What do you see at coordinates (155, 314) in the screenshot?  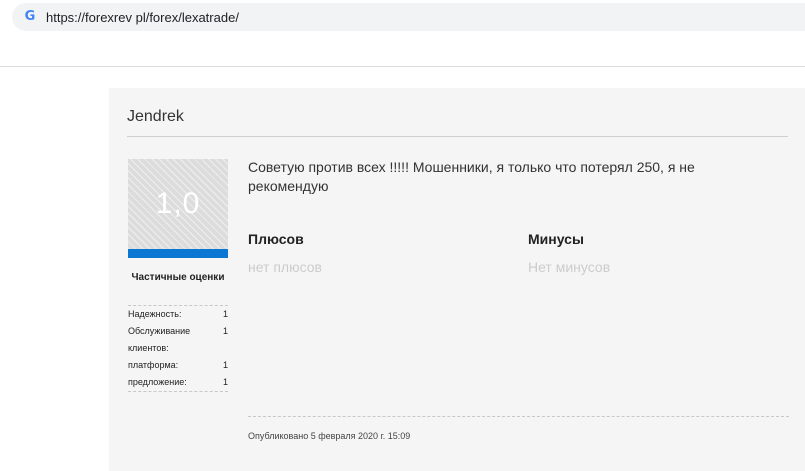 I see `rating-label: Надежность:` at bounding box center [155, 314].